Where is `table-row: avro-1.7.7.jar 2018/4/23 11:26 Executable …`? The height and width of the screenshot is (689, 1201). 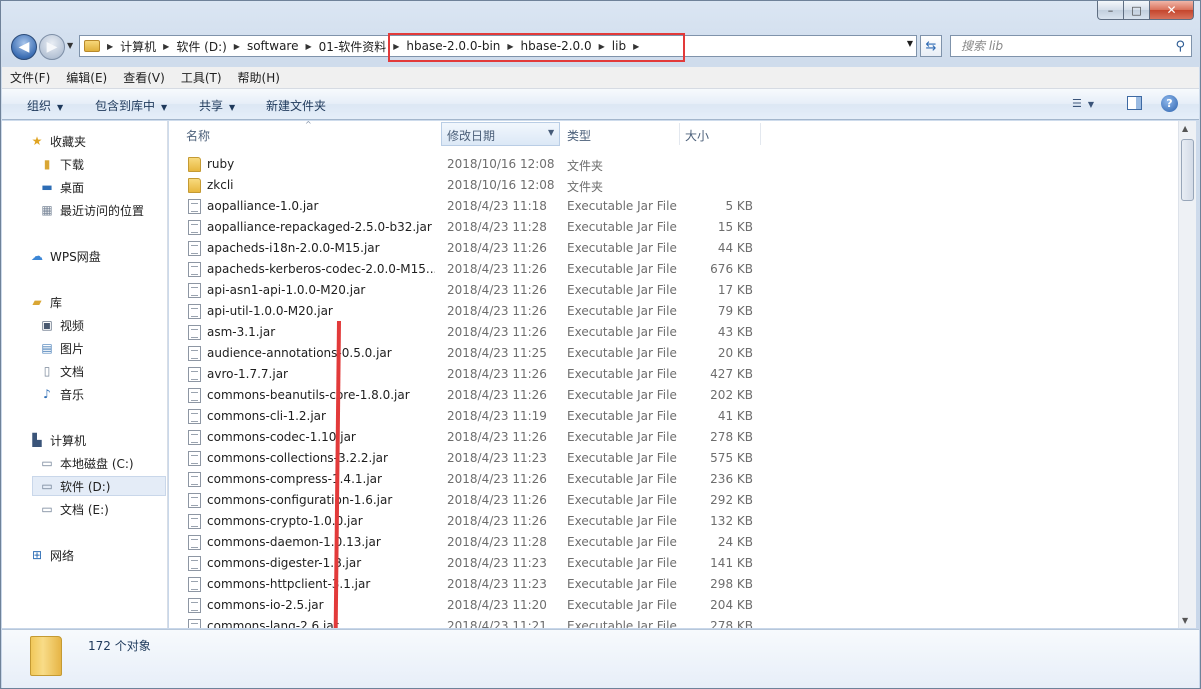
table-row: avro-1.7.7.jar 2018/4/23 11:26 Executable … is located at coordinates (673, 374).